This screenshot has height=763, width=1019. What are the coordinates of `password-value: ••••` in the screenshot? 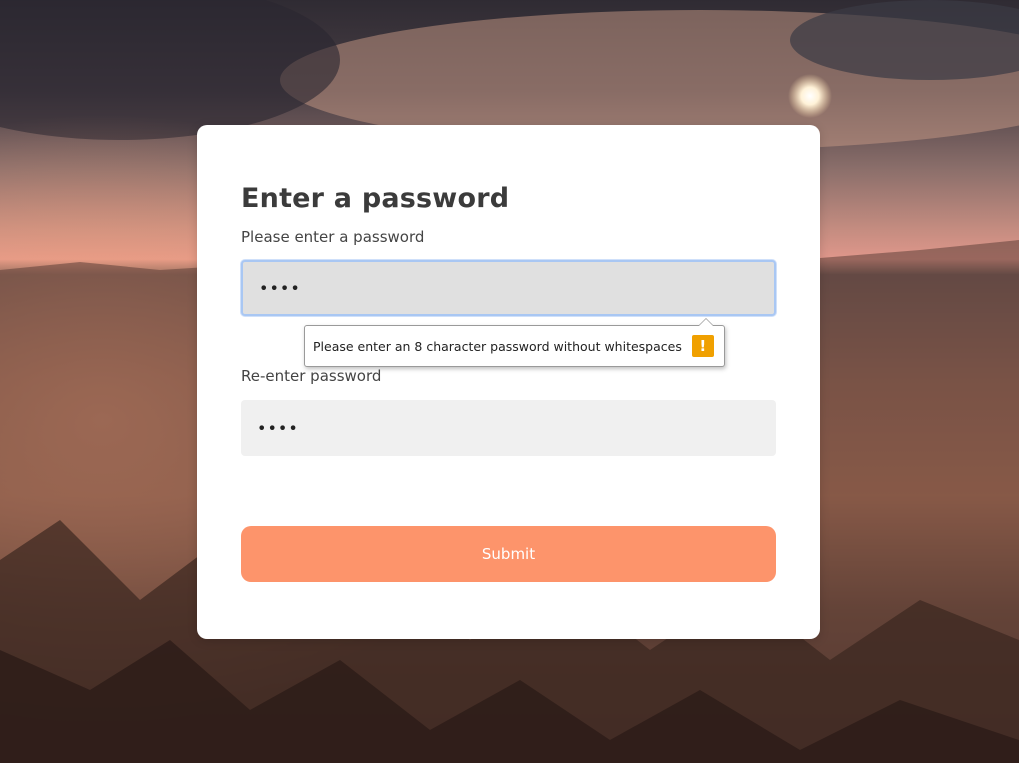 It's located at (280, 288).